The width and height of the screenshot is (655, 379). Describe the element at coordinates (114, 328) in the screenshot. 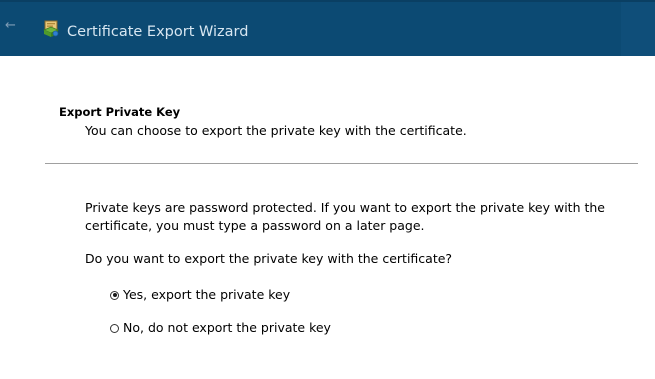

I see `radio-button-unselected` at that location.